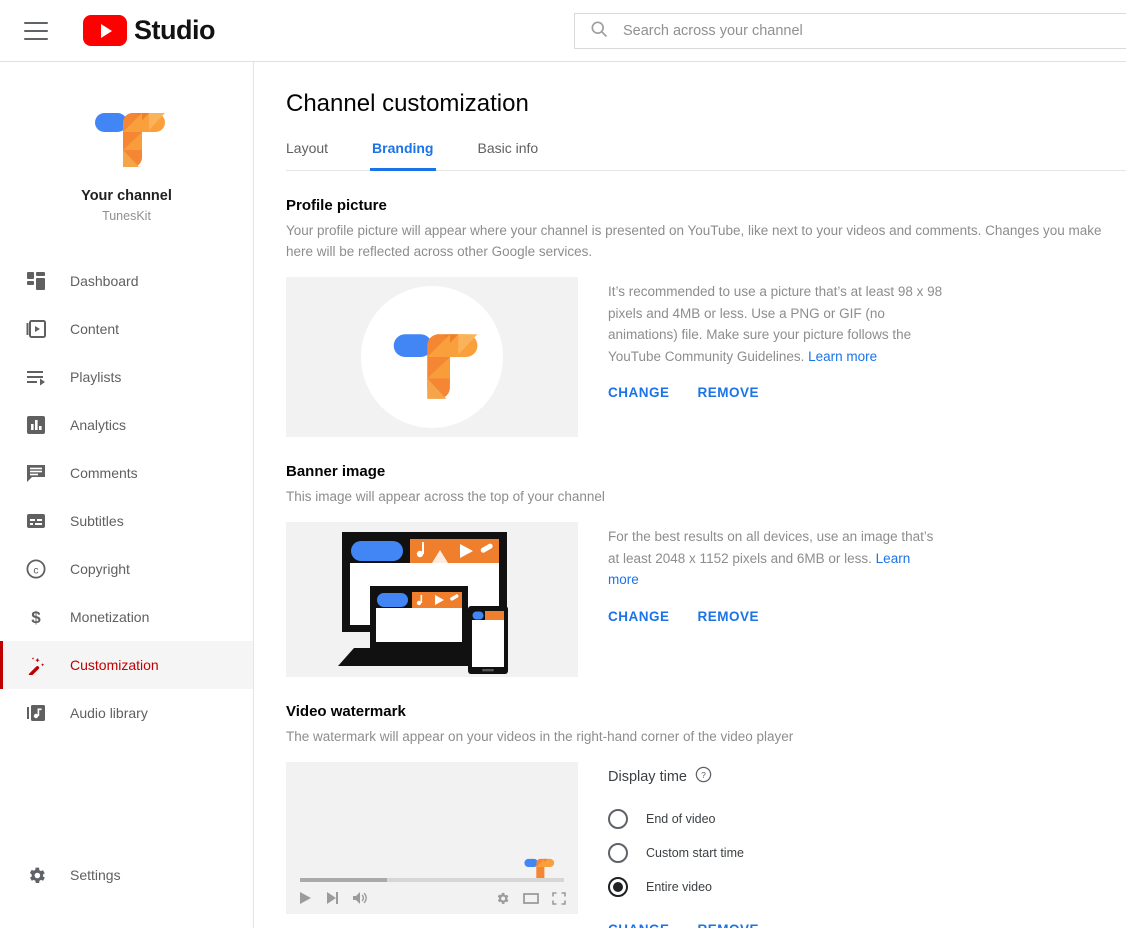  Describe the element at coordinates (647, 777) in the screenshot. I see `display-time-label: Display time` at that location.